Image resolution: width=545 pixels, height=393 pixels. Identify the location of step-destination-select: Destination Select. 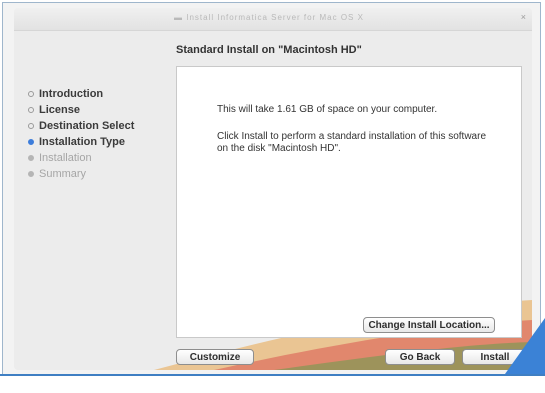
(103, 126).